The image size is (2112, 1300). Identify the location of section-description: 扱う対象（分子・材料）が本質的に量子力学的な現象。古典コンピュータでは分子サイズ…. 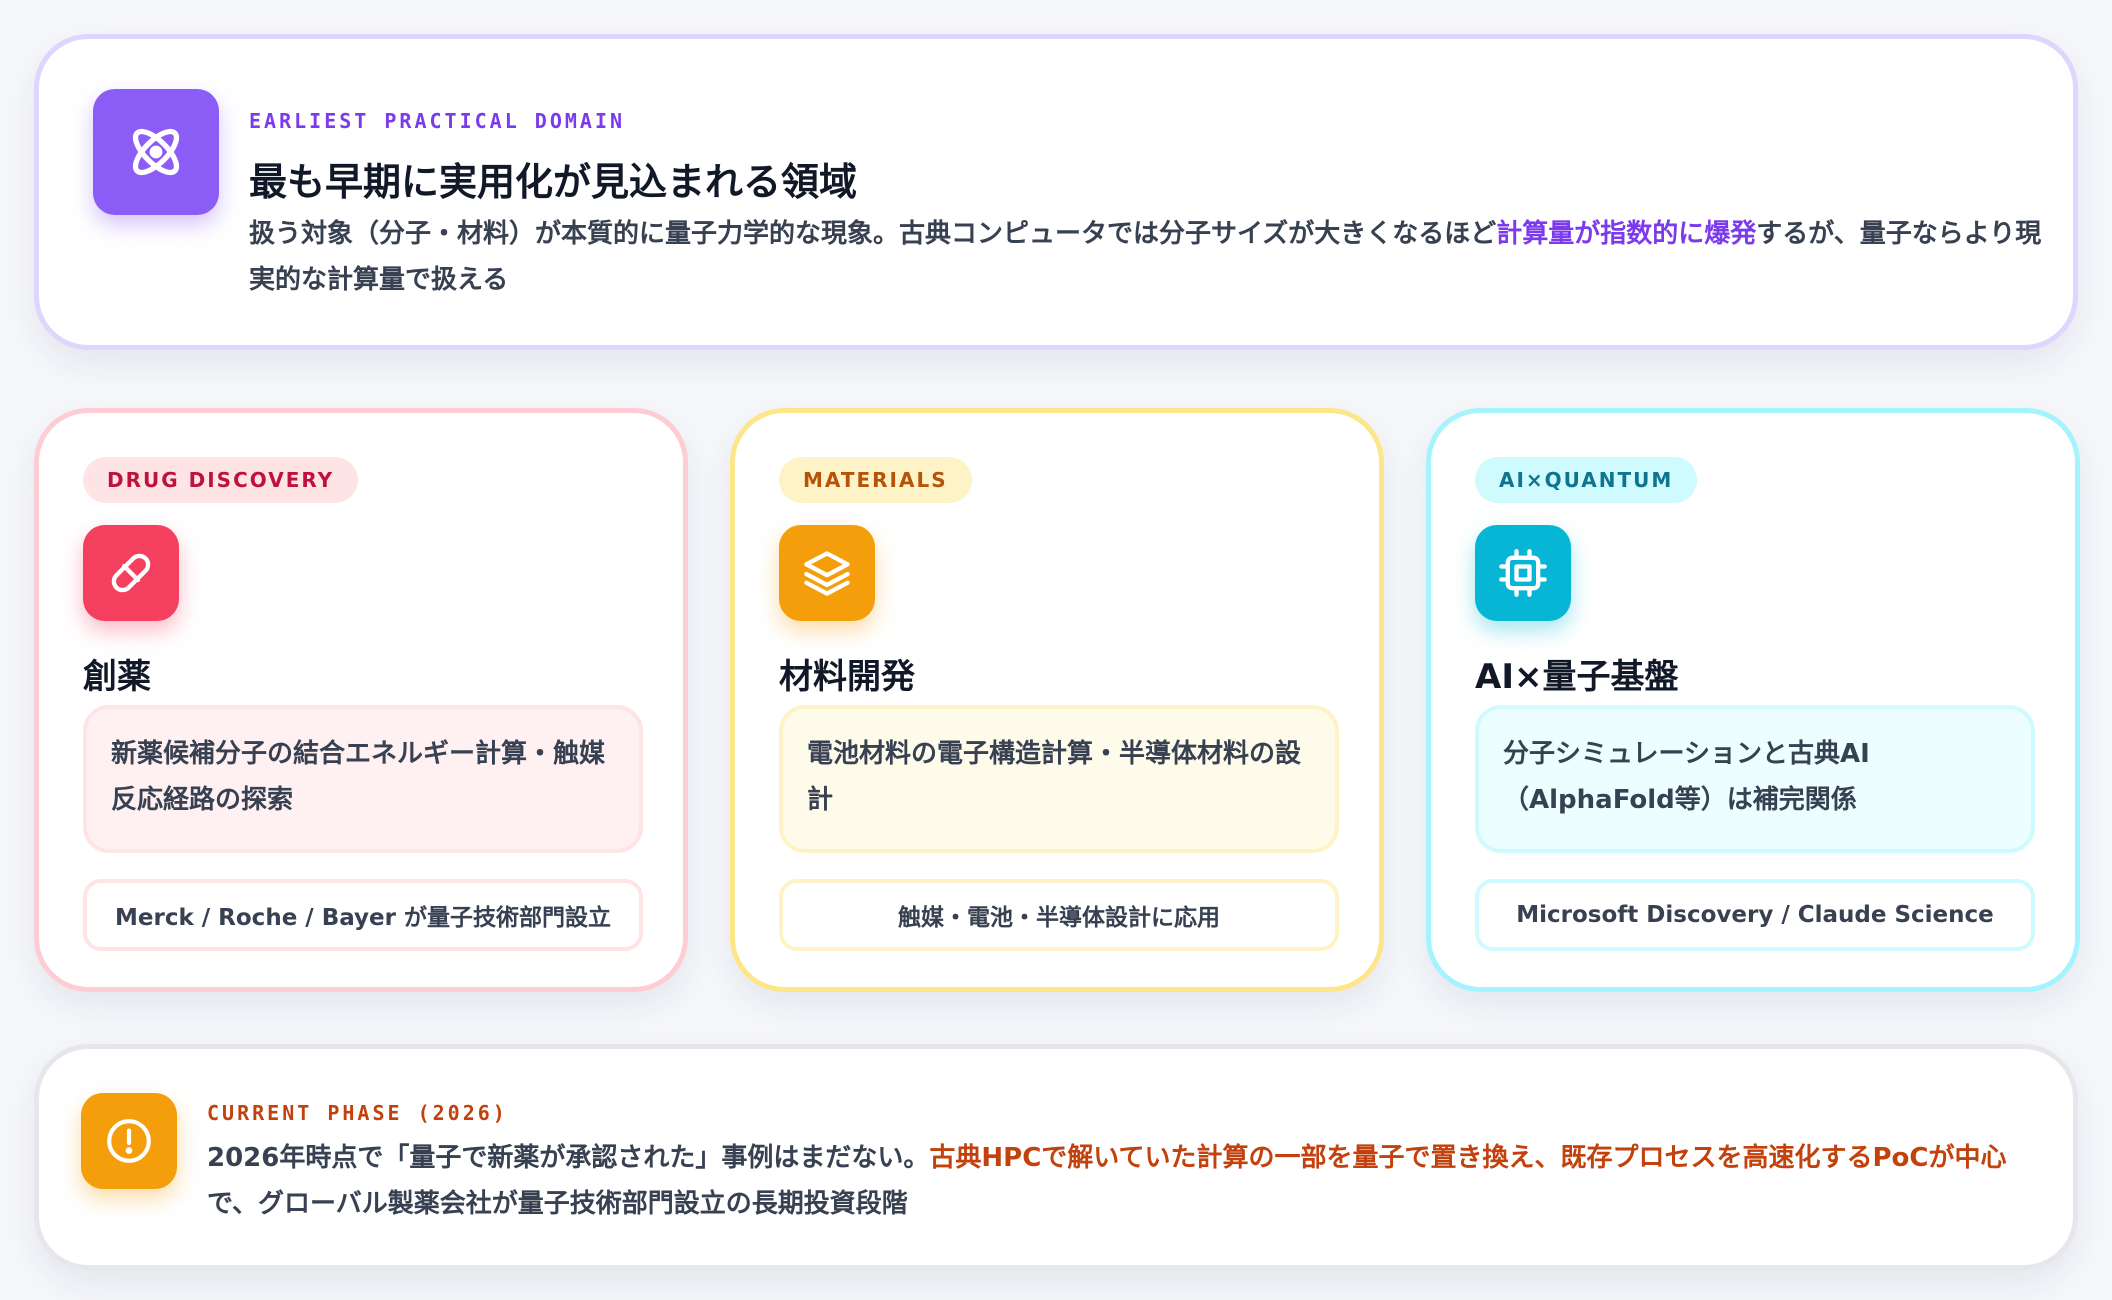
(1154, 257).